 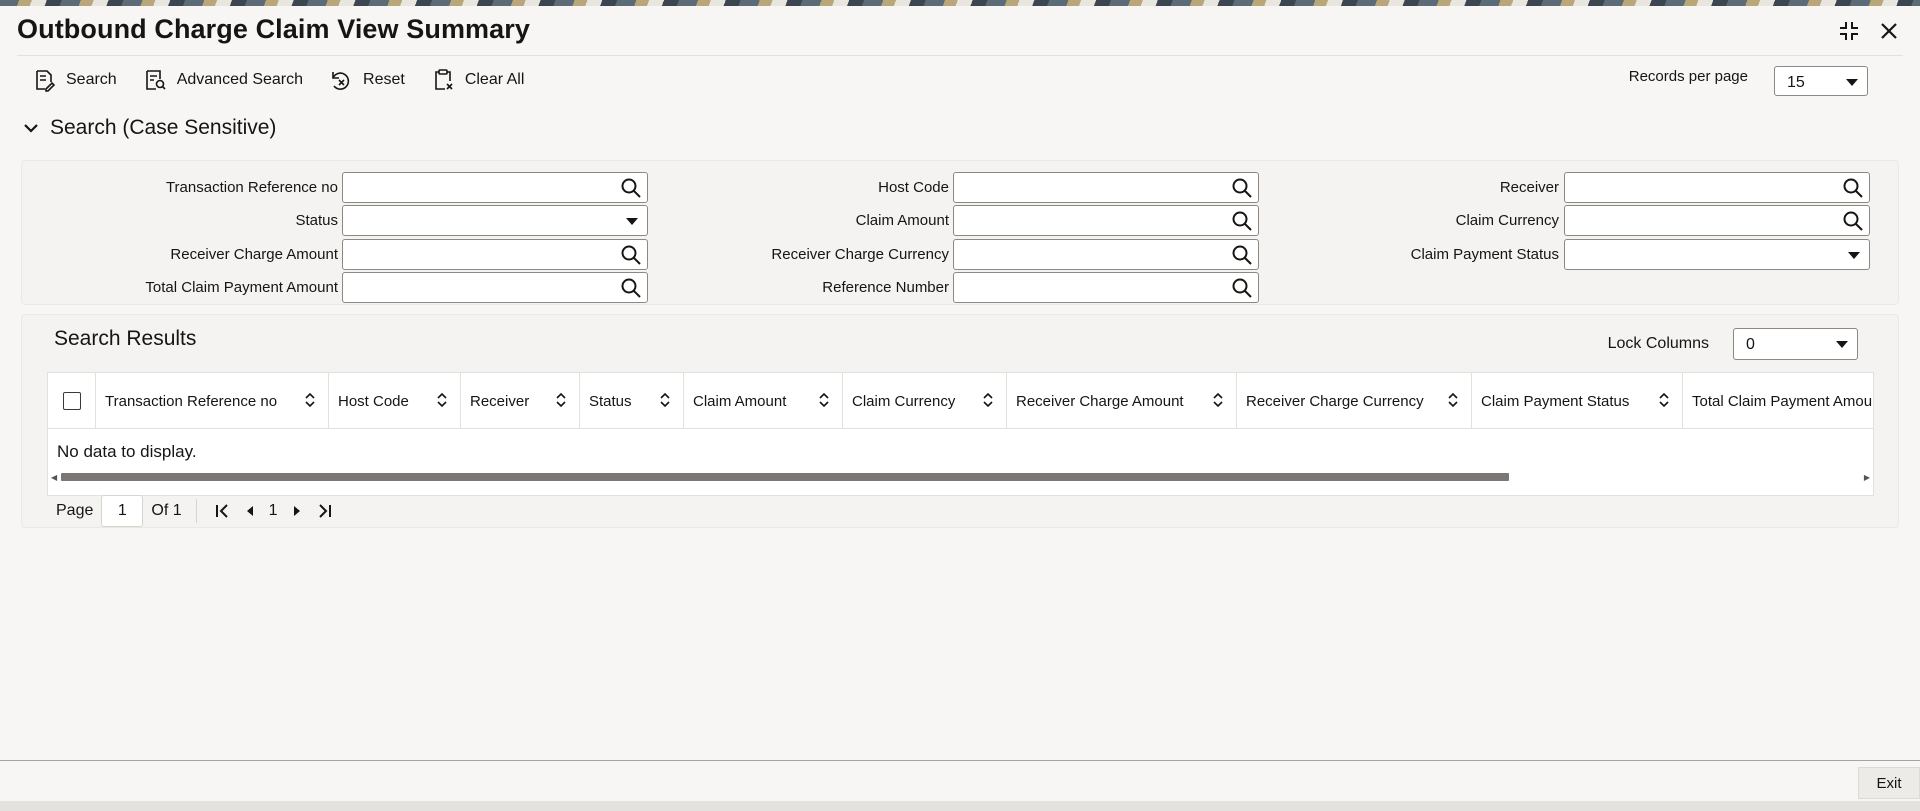 What do you see at coordinates (74, 80) in the screenshot?
I see `search-button: Search` at bounding box center [74, 80].